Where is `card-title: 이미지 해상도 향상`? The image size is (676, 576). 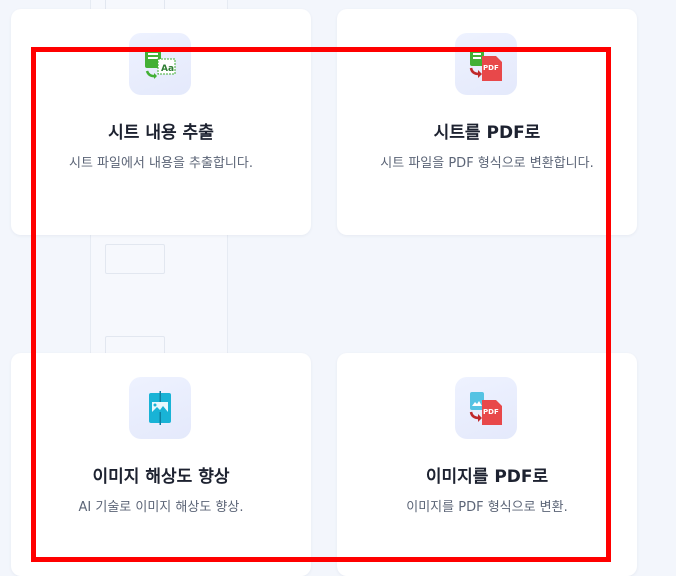 card-title: 이미지 해상도 향상 is located at coordinates (161, 477).